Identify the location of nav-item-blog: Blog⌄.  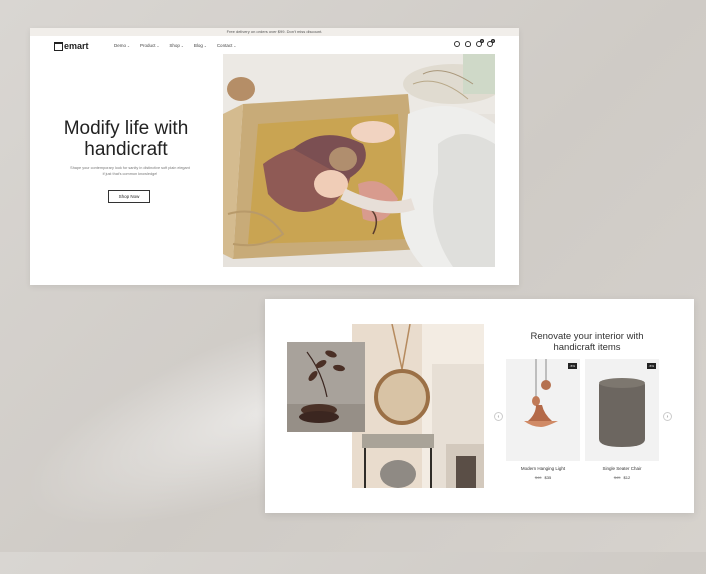
(200, 45).